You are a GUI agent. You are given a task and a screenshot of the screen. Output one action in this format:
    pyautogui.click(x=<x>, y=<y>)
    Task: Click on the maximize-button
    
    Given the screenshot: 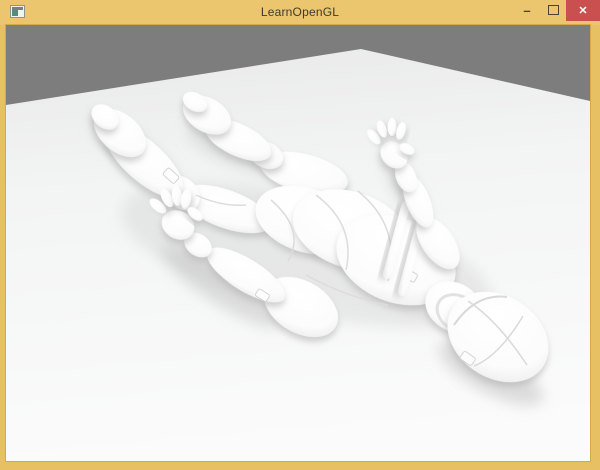 What is the action you would take?
    pyautogui.click(x=553, y=10)
    